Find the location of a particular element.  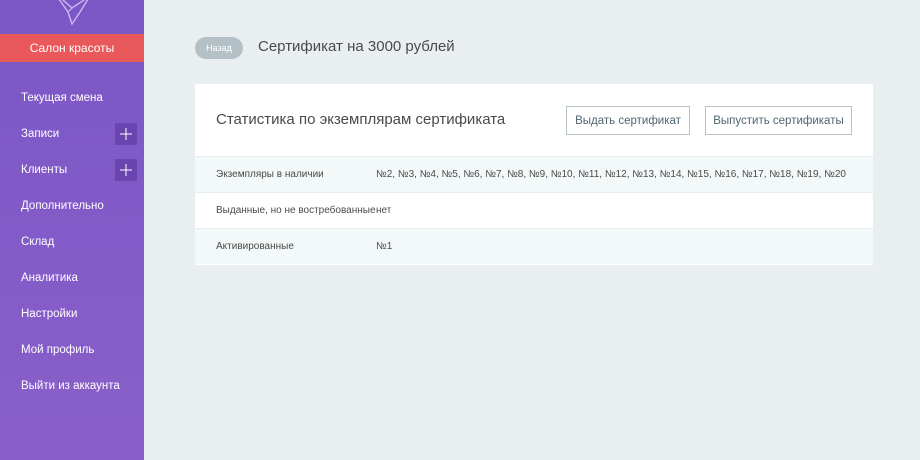

page-title: Сертификат на 3000 рублей is located at coordinates (356, 46).